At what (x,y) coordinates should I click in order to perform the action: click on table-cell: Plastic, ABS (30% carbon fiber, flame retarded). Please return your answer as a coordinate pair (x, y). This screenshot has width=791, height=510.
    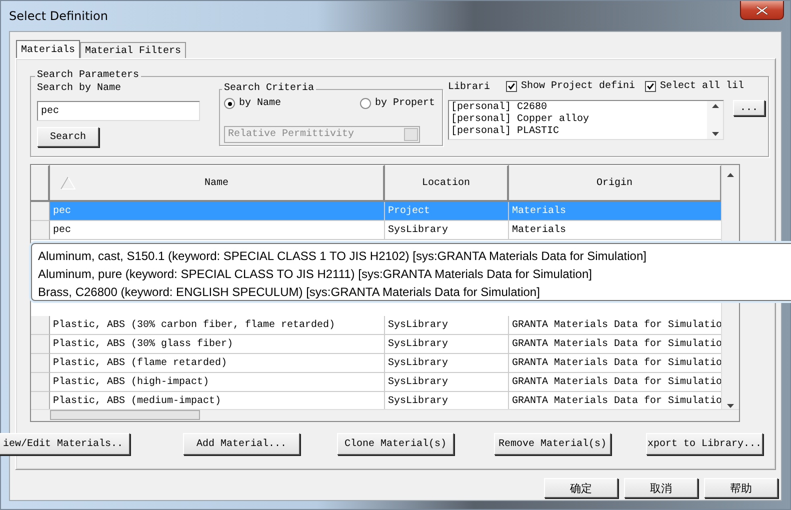
    Looking at the image, I should click on (217, 325).